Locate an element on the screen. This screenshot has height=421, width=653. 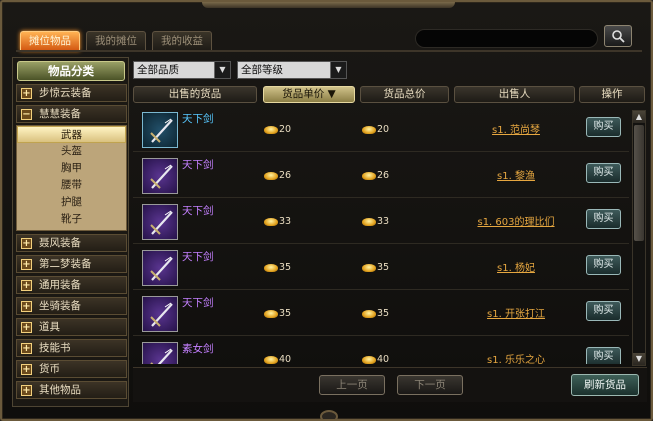
column-header-action: 操作 is located at coordinates (612, 94).